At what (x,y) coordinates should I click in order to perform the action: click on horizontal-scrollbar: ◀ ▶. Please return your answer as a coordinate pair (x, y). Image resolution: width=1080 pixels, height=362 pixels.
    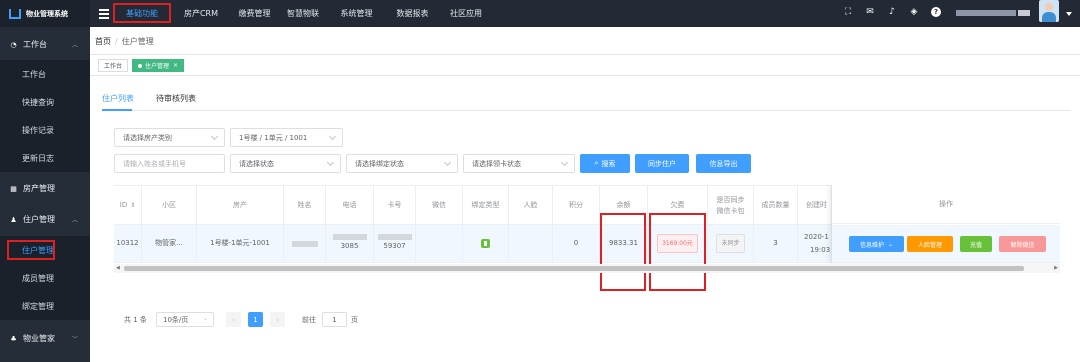
    Looking at the image, I should click on (587, 268).